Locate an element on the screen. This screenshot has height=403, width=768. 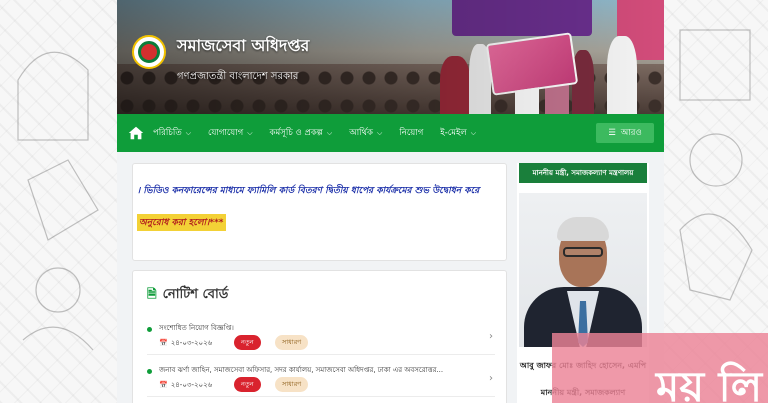
photo-hair is located at coordinates (583, 229).